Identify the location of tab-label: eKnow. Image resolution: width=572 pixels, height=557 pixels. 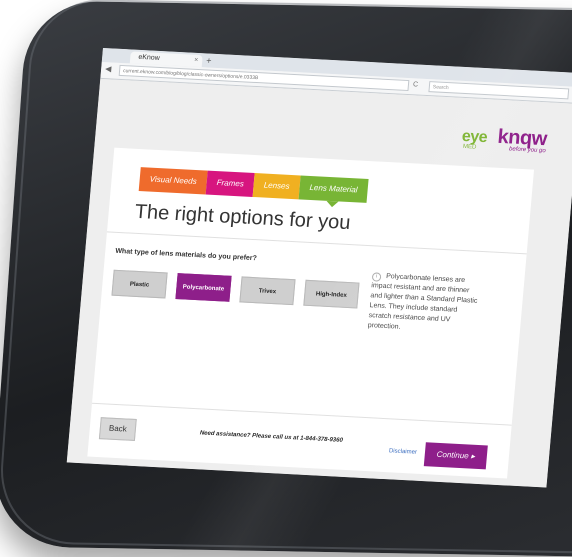
(149, 57).